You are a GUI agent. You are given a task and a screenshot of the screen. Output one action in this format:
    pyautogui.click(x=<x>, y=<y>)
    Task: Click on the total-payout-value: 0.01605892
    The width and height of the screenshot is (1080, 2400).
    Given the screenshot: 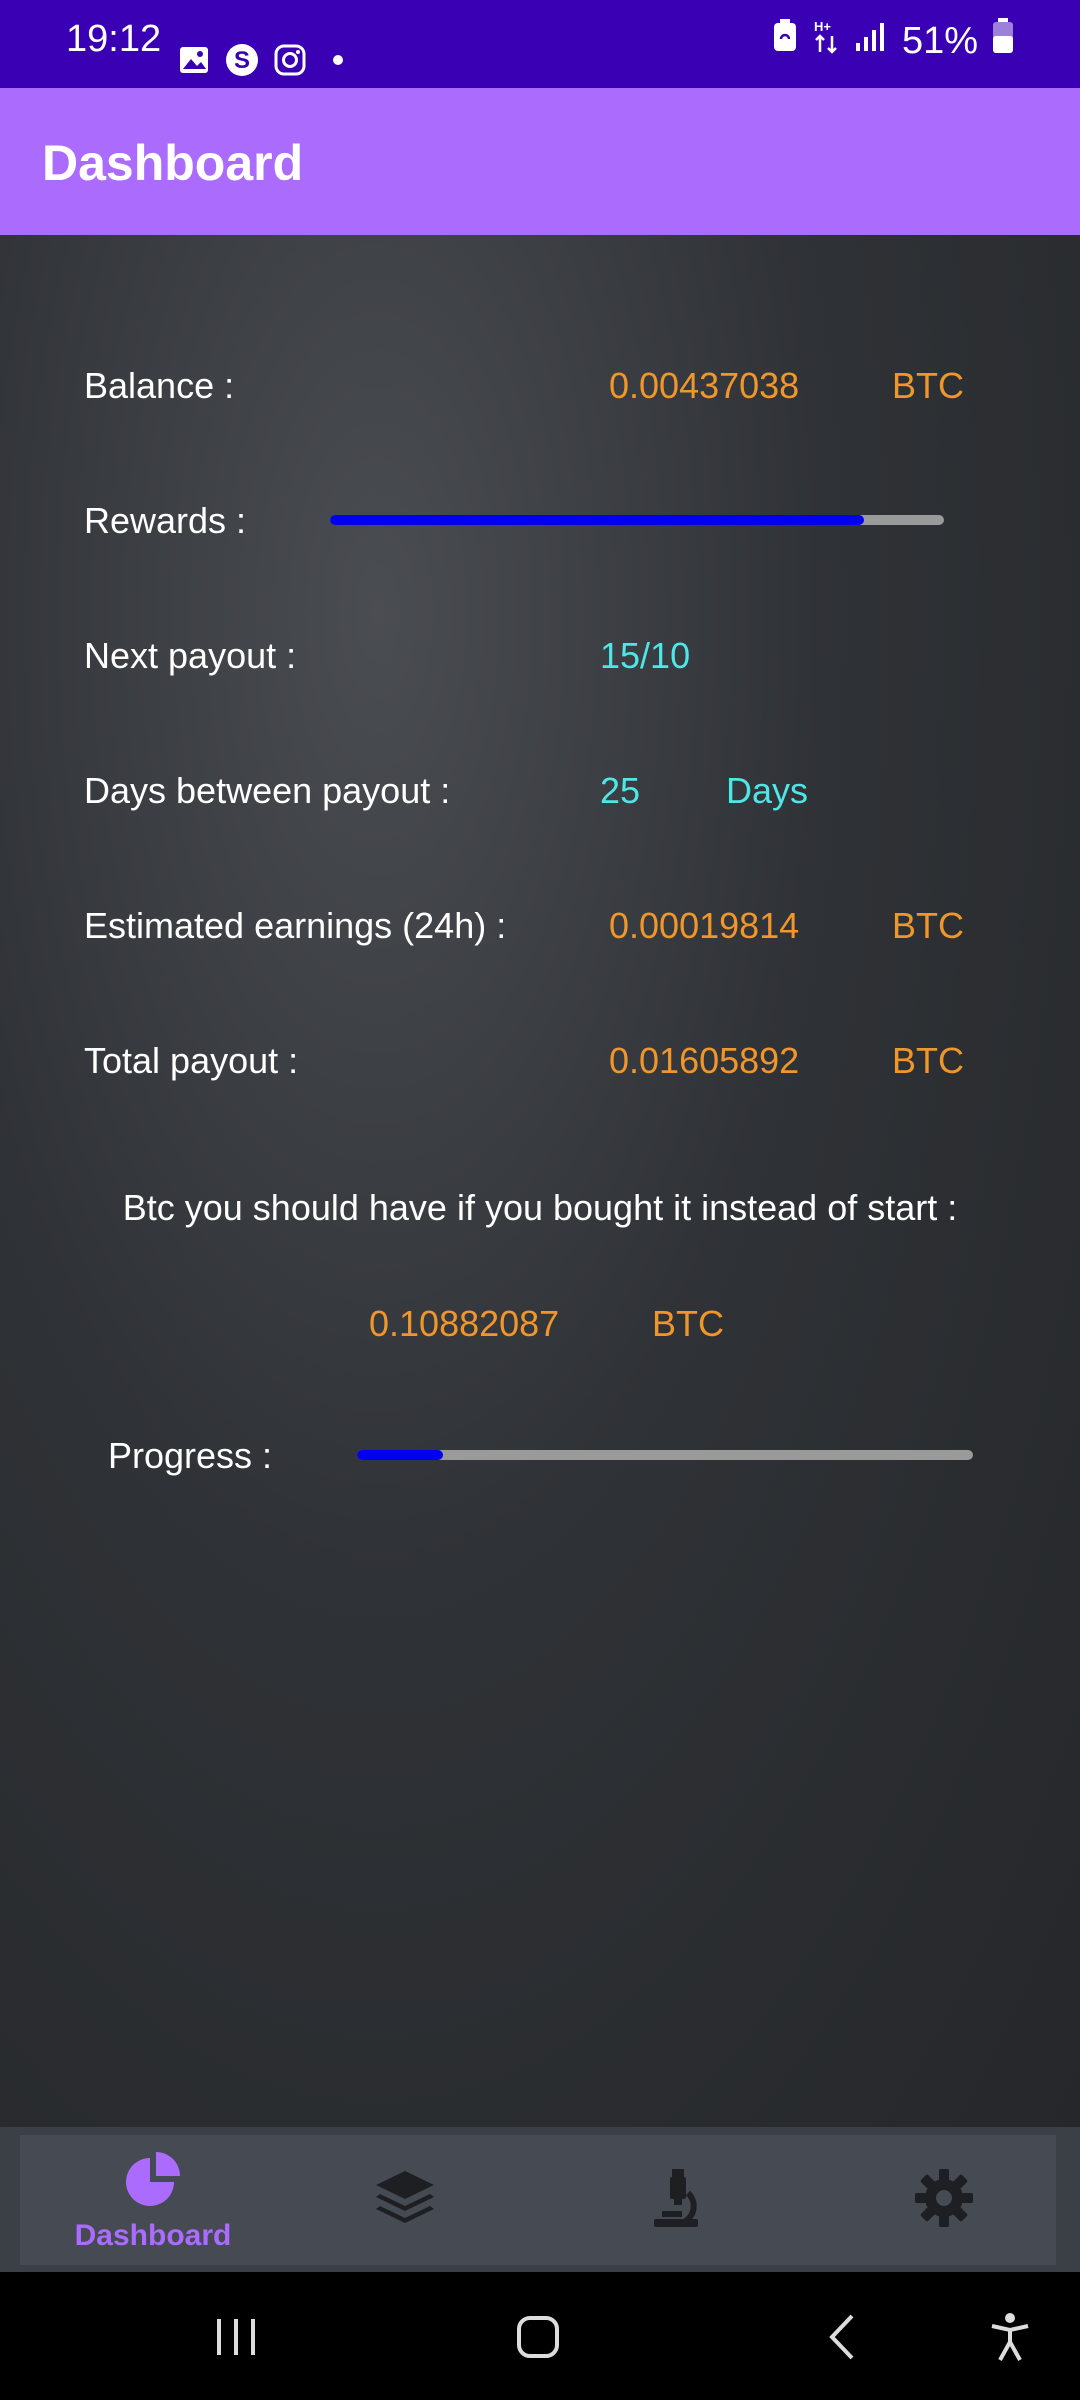 What is the action you would take?
    pyautogui.click(x=704, y=1060)
    